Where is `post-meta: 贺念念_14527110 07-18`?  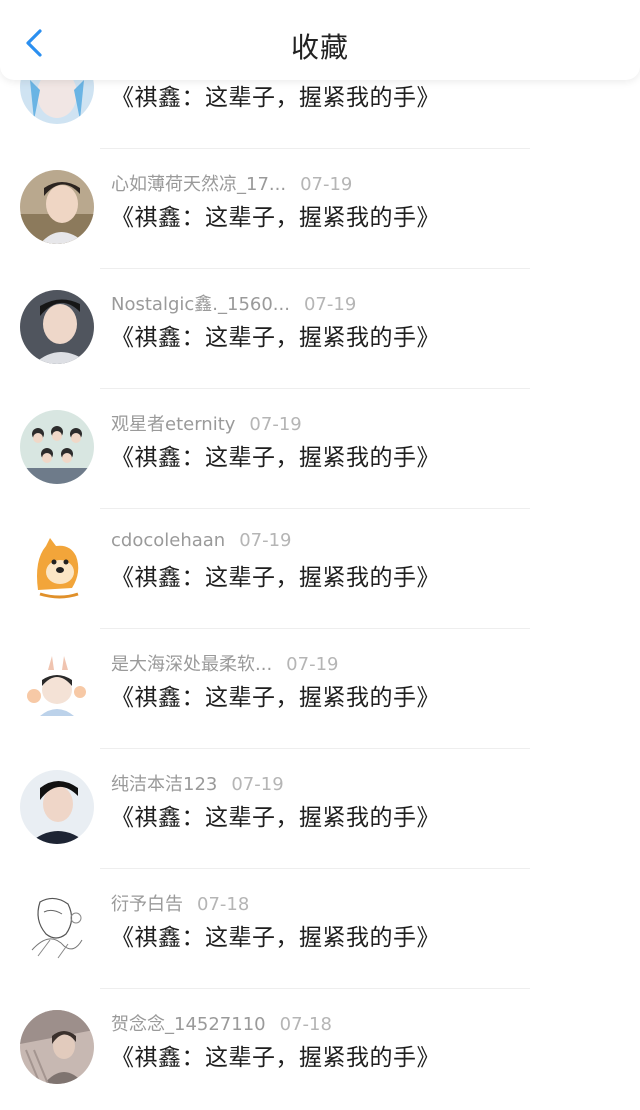
post-meta: 贺念念_14527110 07-18 is located at coordinates (221, 1023).